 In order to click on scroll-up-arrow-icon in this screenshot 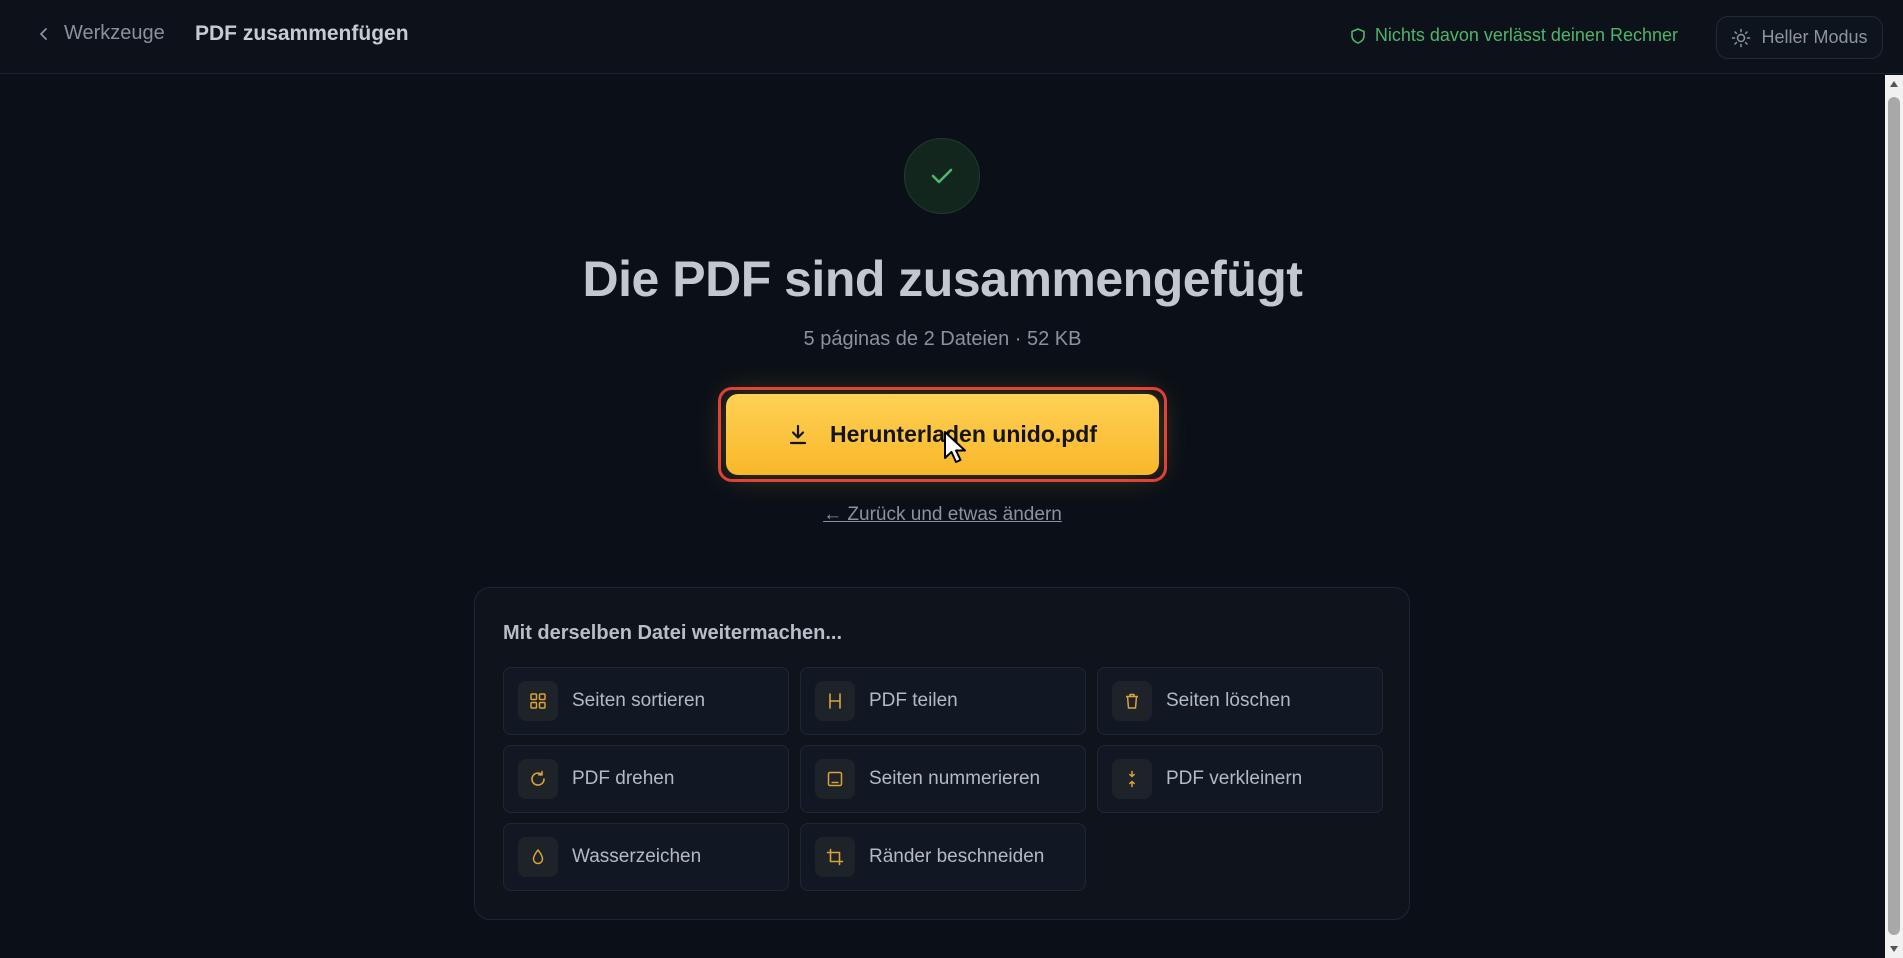, I will do `click(1894, 84)`.